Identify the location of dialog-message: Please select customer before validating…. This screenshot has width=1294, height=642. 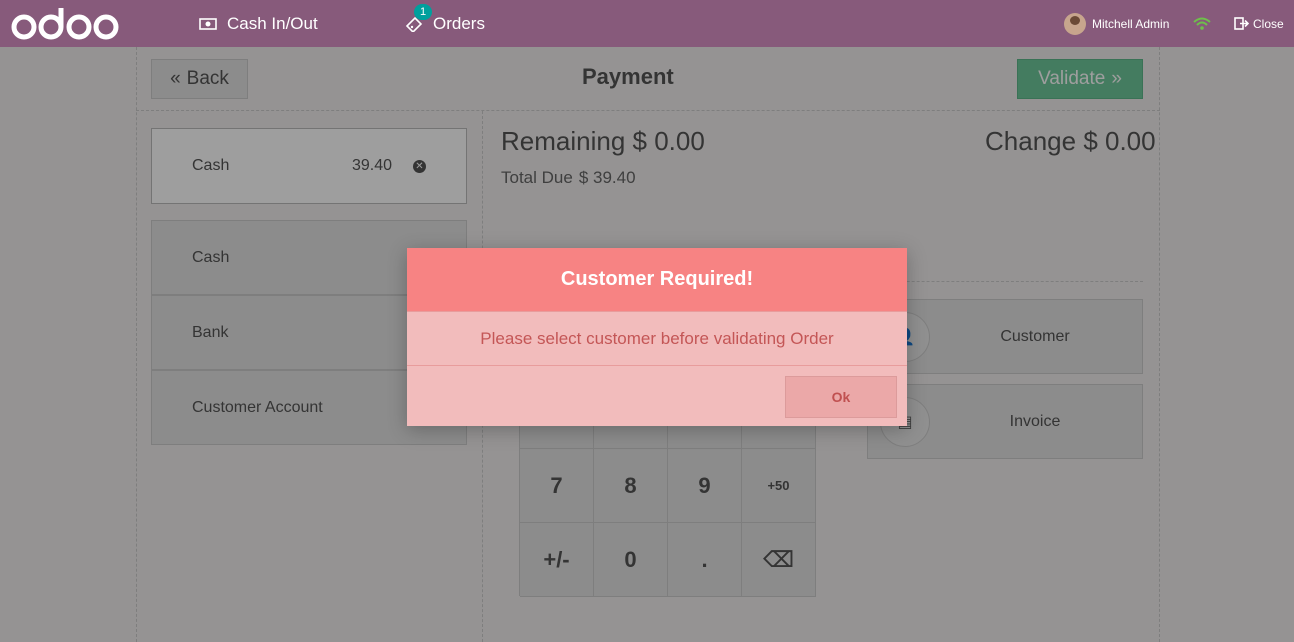
(657, 338).